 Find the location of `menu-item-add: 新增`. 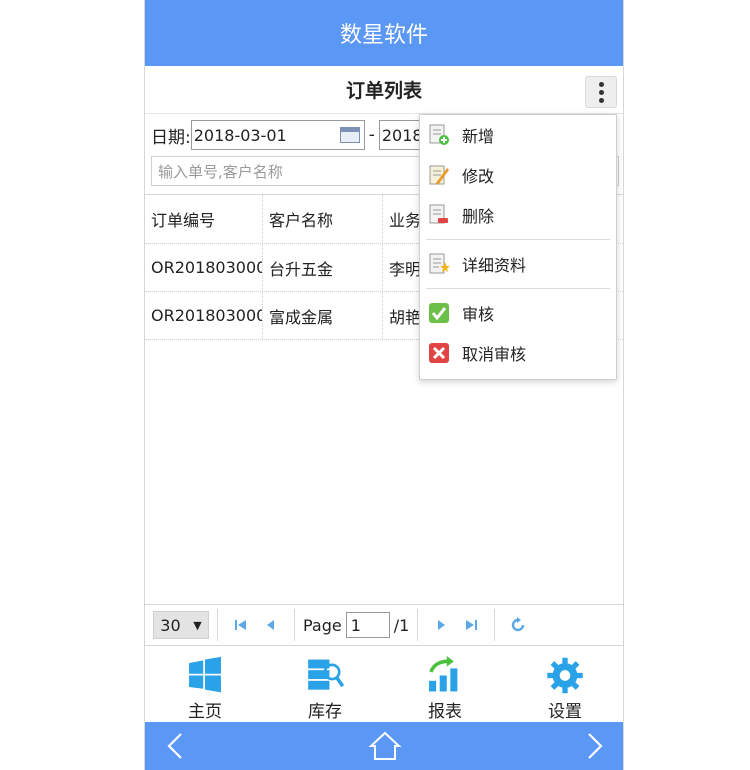

menu-item-add: 新增 is located at coordinates (518, 135).